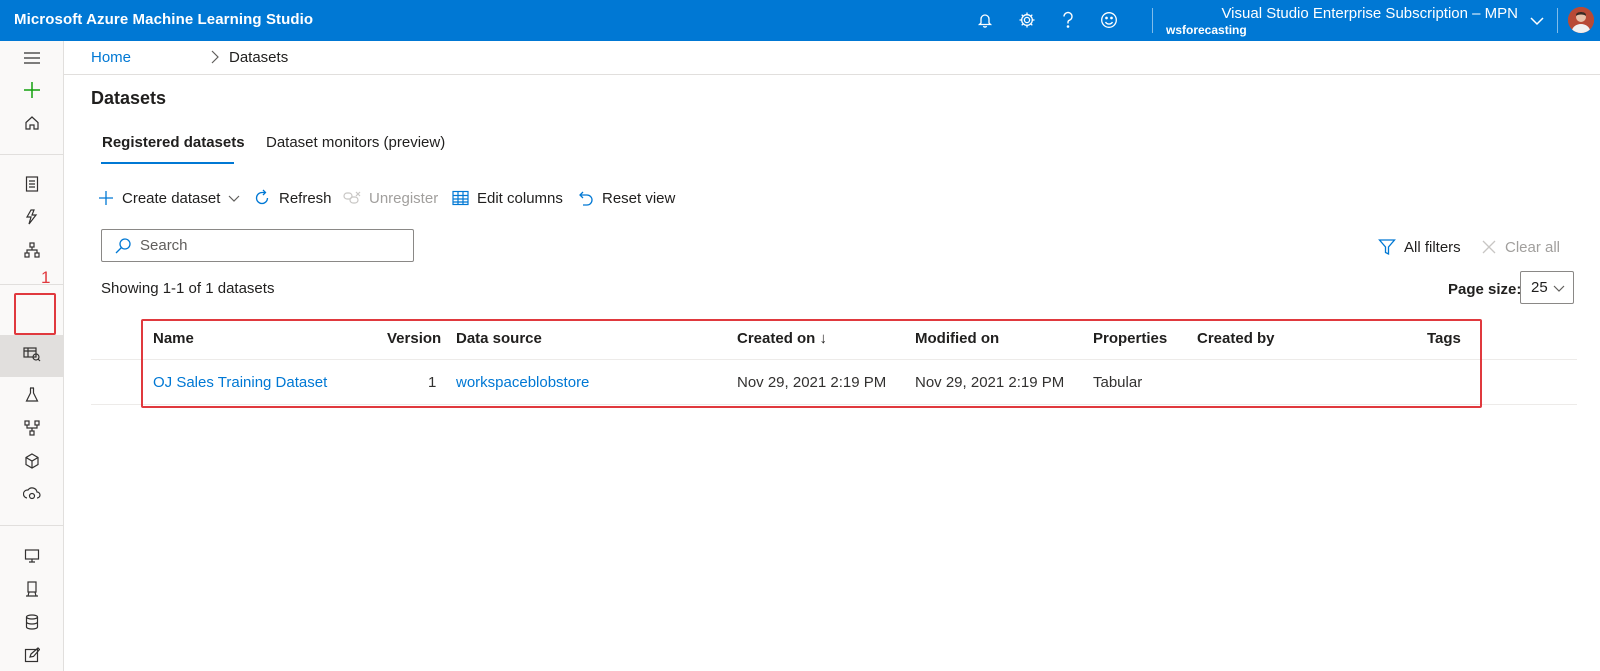 The width and height of the screenshot is (1600, 671). Describe the element at coordinates (262, 197) in the screenshot. I see `refresh-icon` at that location.